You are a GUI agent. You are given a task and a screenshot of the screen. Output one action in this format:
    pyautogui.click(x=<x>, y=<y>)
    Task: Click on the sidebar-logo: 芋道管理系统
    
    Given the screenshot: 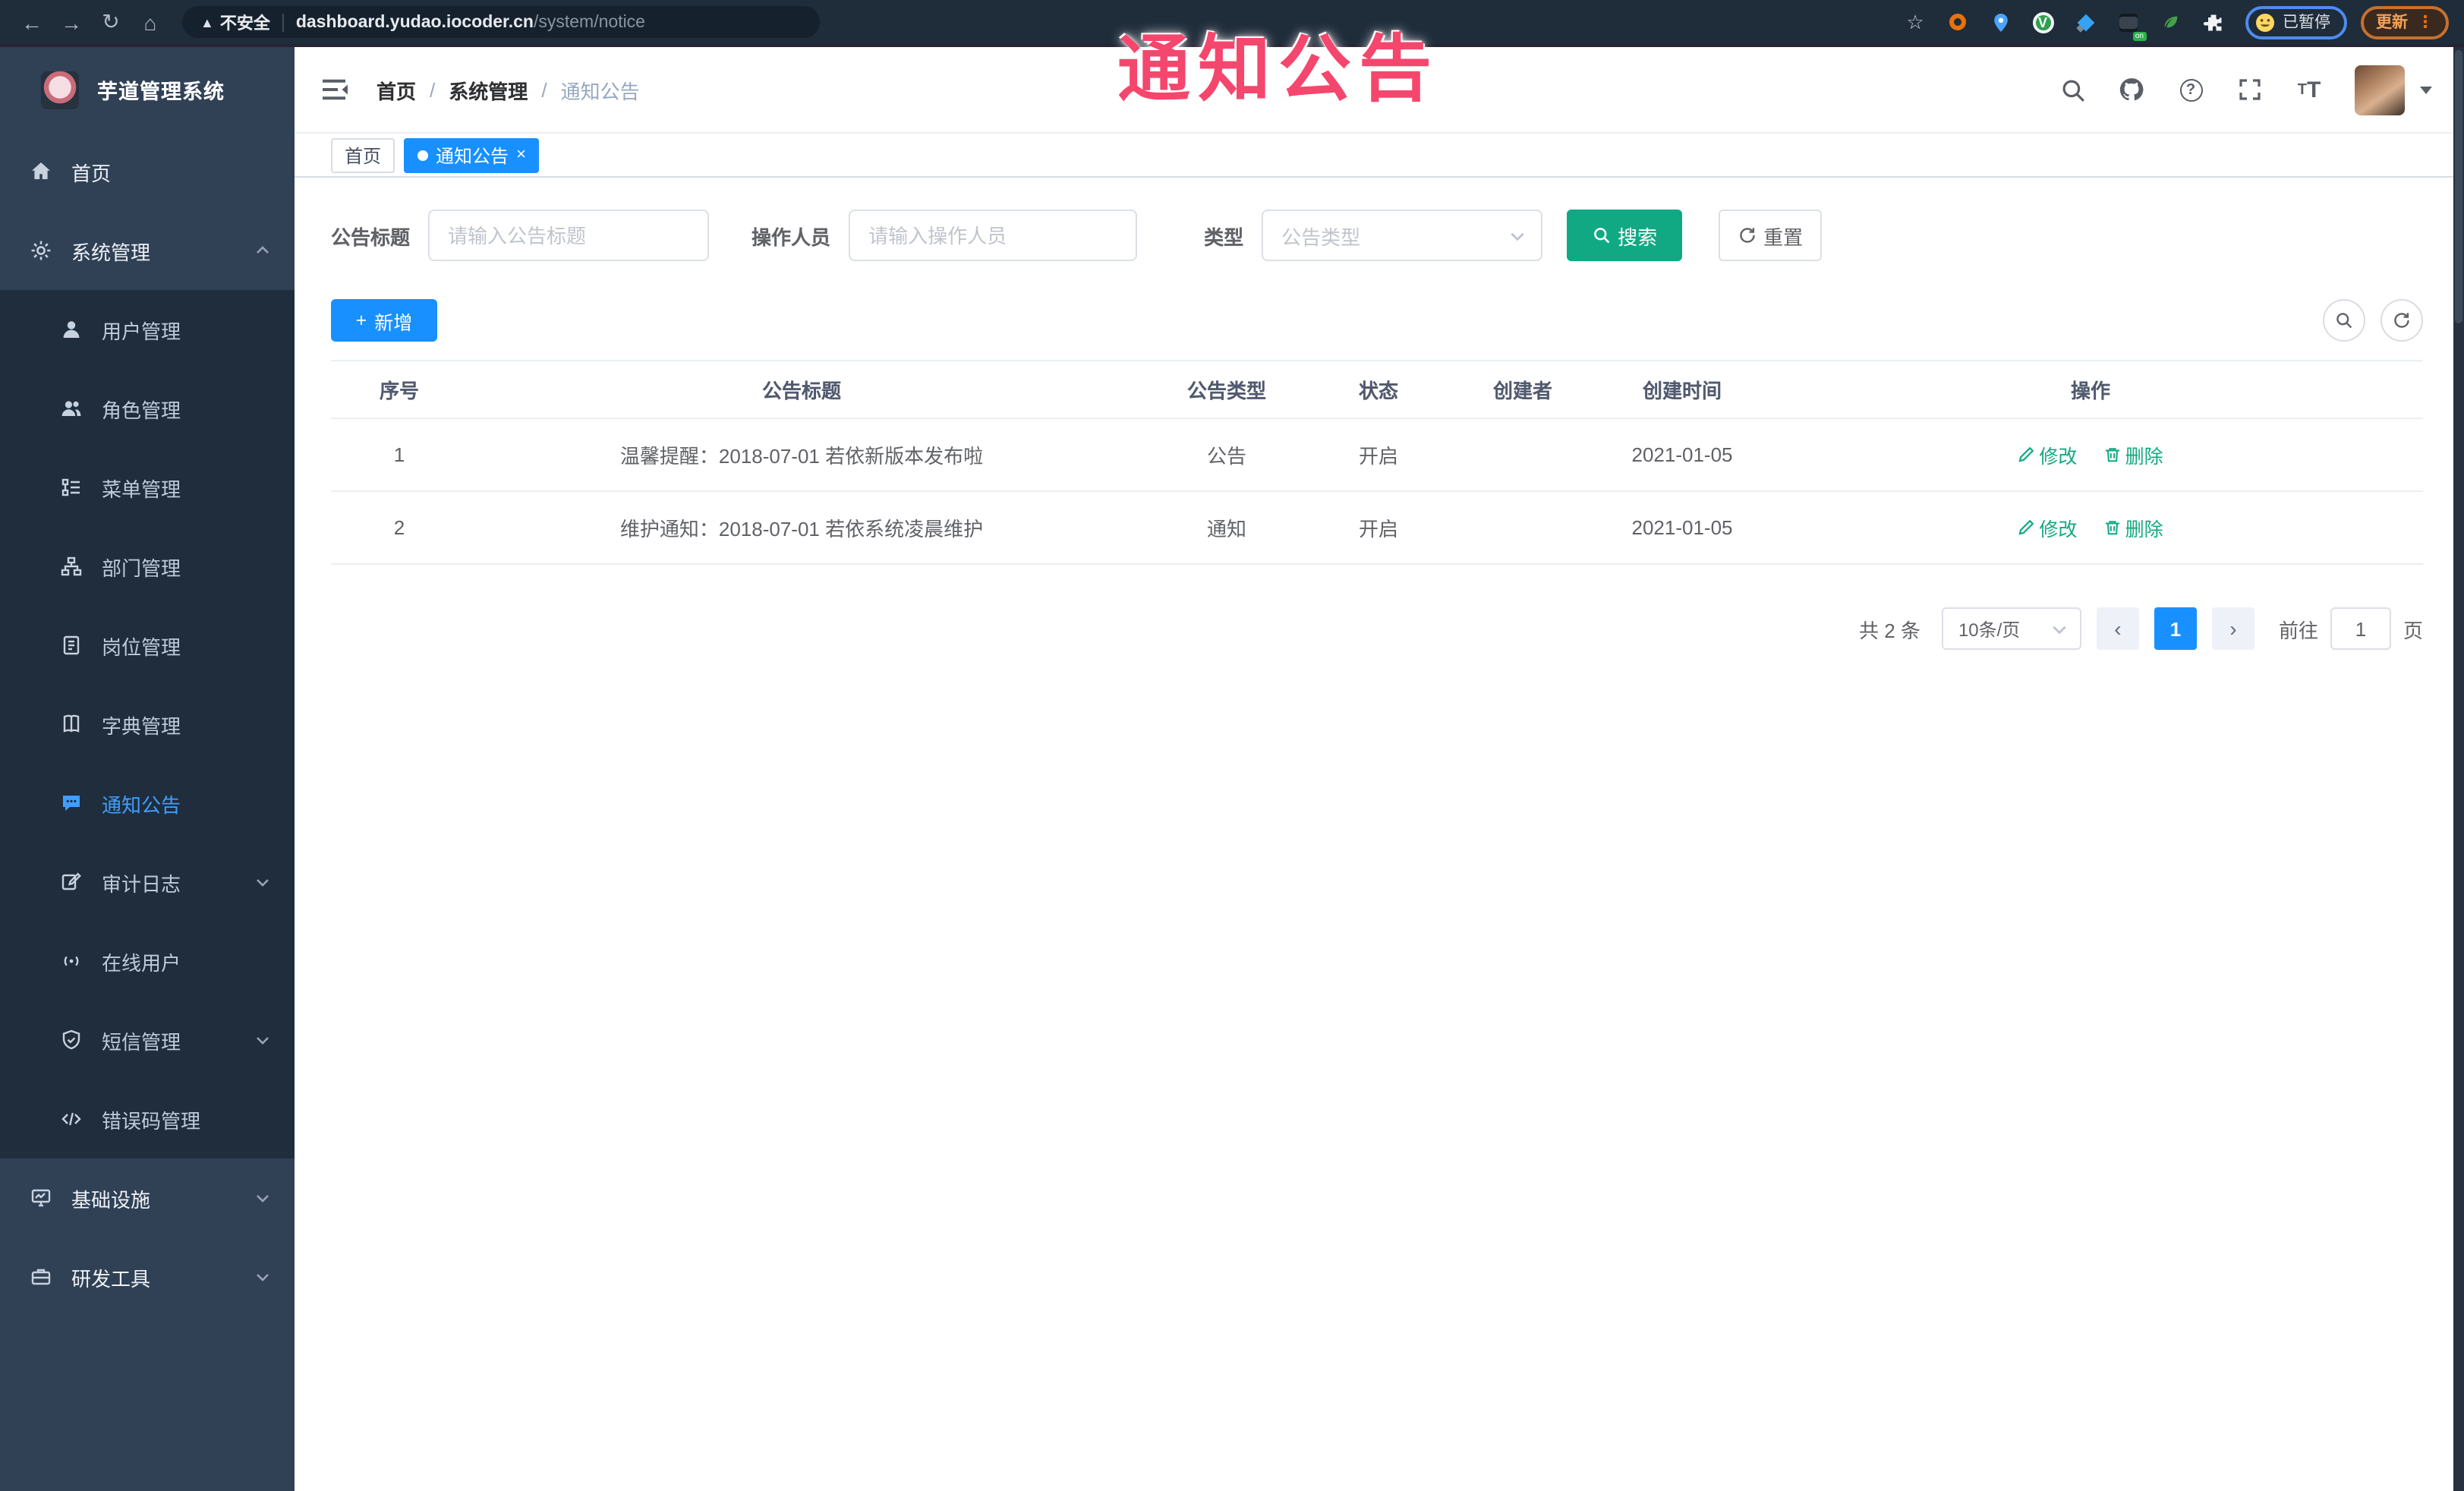 What is the action you would take?
    pyautogui.click(x=147, y=89)
    